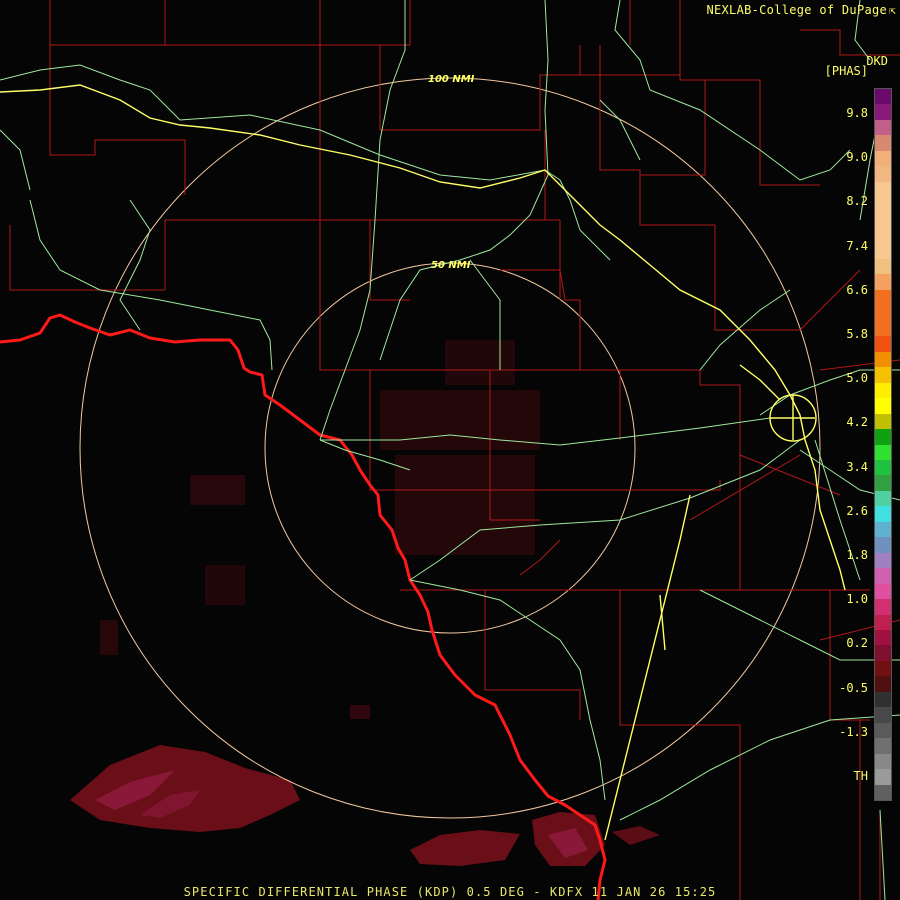 Image resolution: width=900 pixels, height=900 pixels. What do you see at coordinates (846, 71) in the screenshot?
I see `unit-label: [PHAS]` at bounding box center [846, 71].